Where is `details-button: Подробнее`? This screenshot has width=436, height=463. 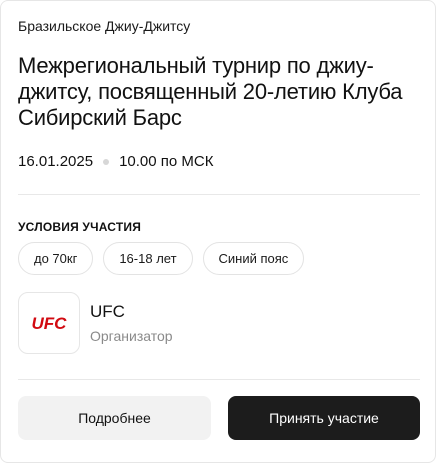
details-button: Подробнее is located at coordinates (114, 418).